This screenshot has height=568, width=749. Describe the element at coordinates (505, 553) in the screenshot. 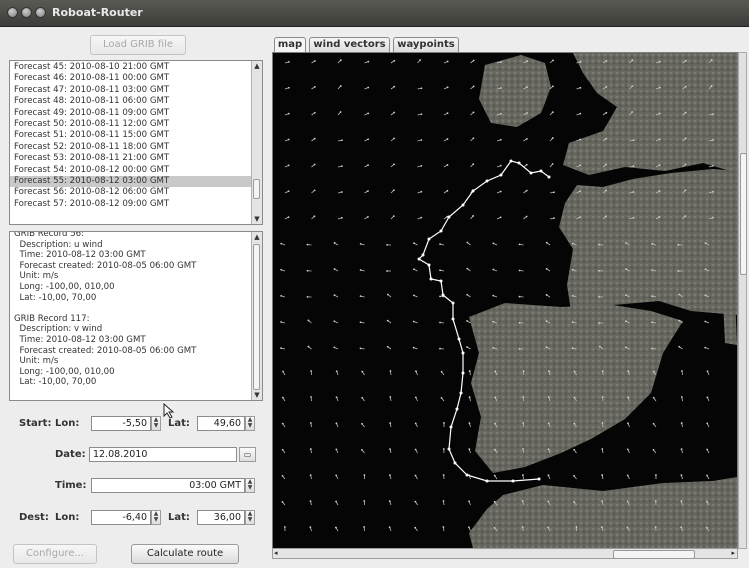

I see `map-horizontal-scrollbar: ◂ ▸` at that location.